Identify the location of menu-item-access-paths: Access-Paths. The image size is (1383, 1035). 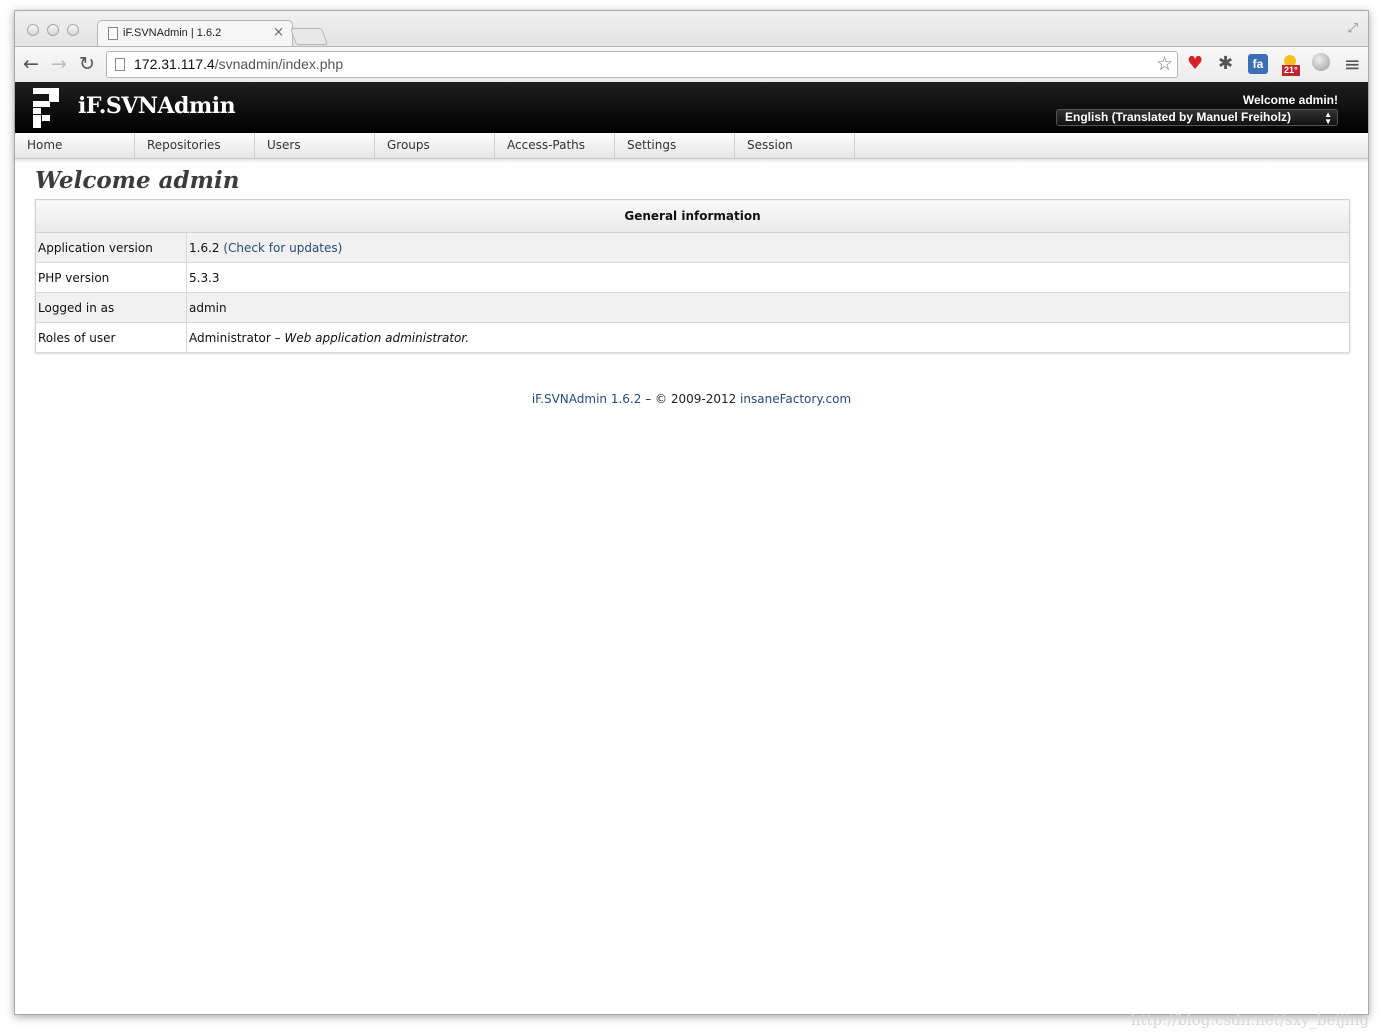
(555, 146).